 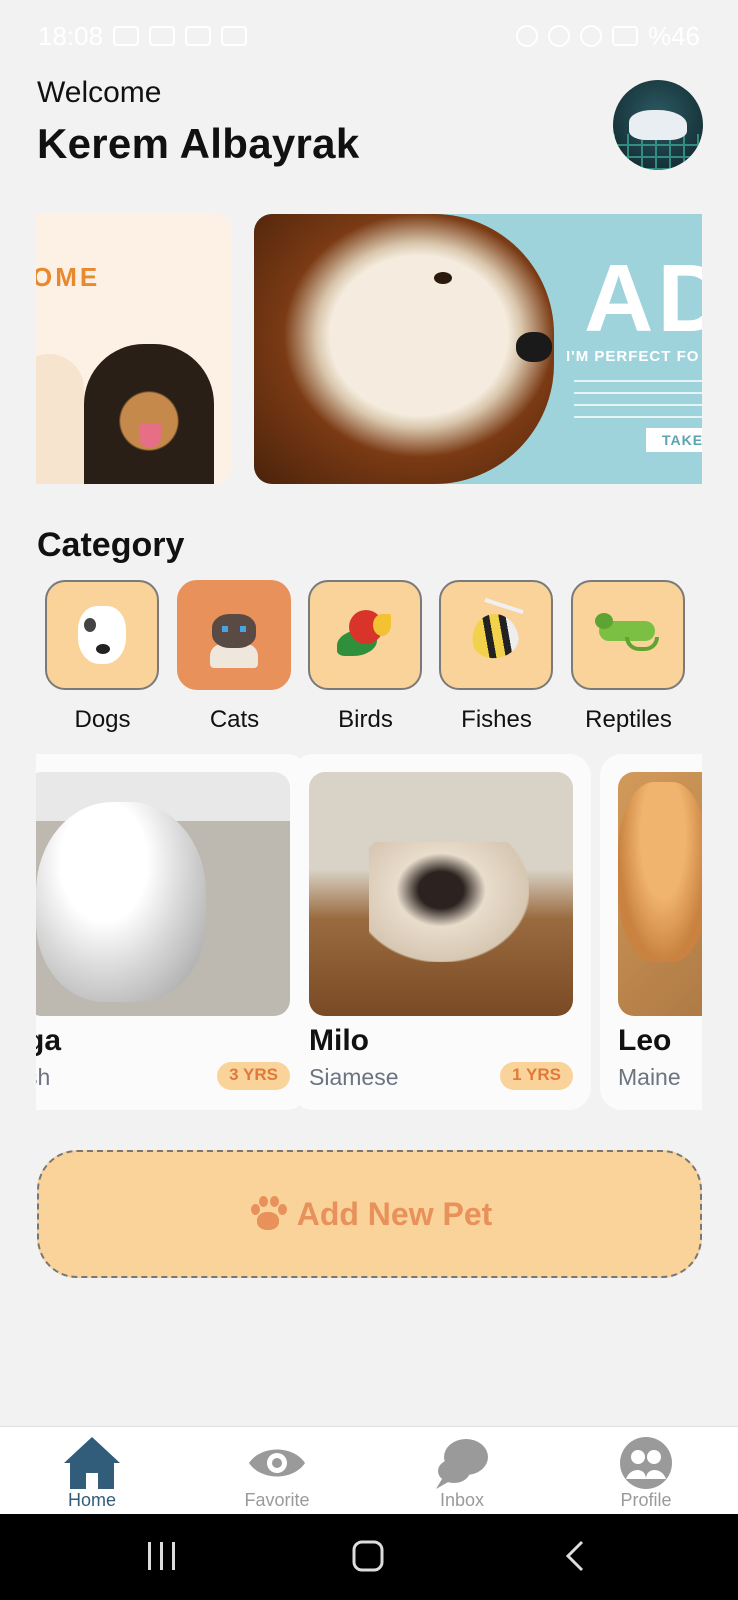 I want to click on banner-fine-print, so click(x=638, y=396).